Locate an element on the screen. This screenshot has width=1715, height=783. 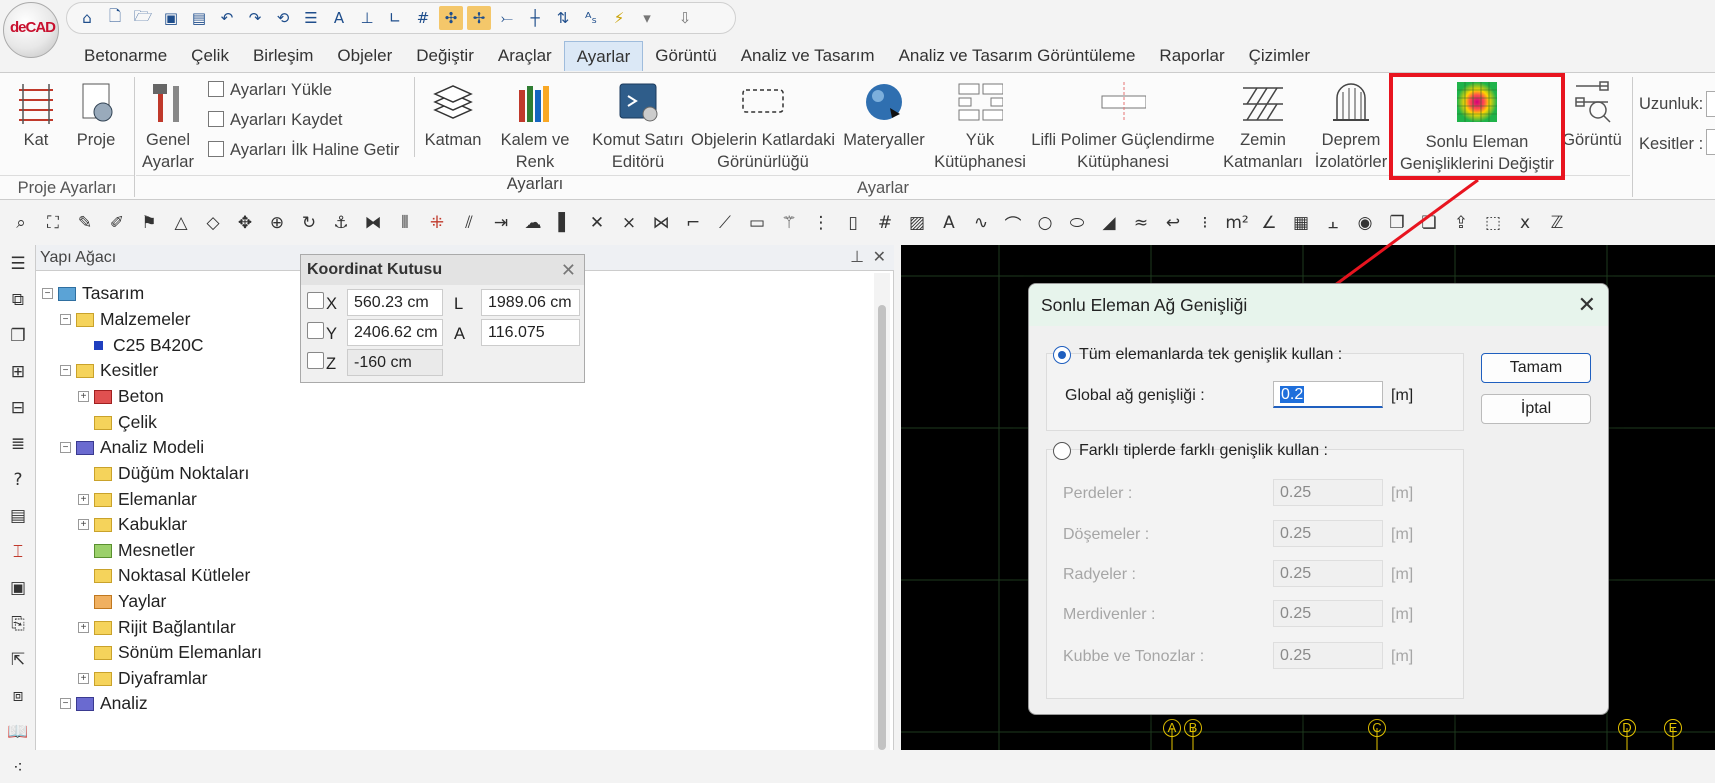
dimension-icon: ⊥ is located at coordinates (367, 18).